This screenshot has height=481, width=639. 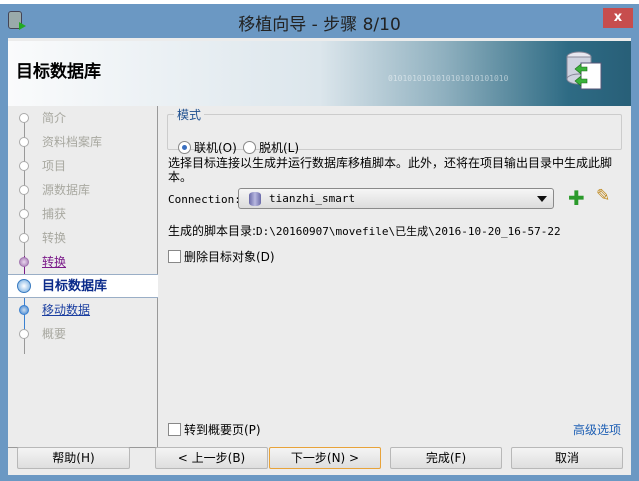 What do you see at coordinates (72, 142) in the screenshot?
I see `step-label: 资料档案库` at bounding box center [72, 142].